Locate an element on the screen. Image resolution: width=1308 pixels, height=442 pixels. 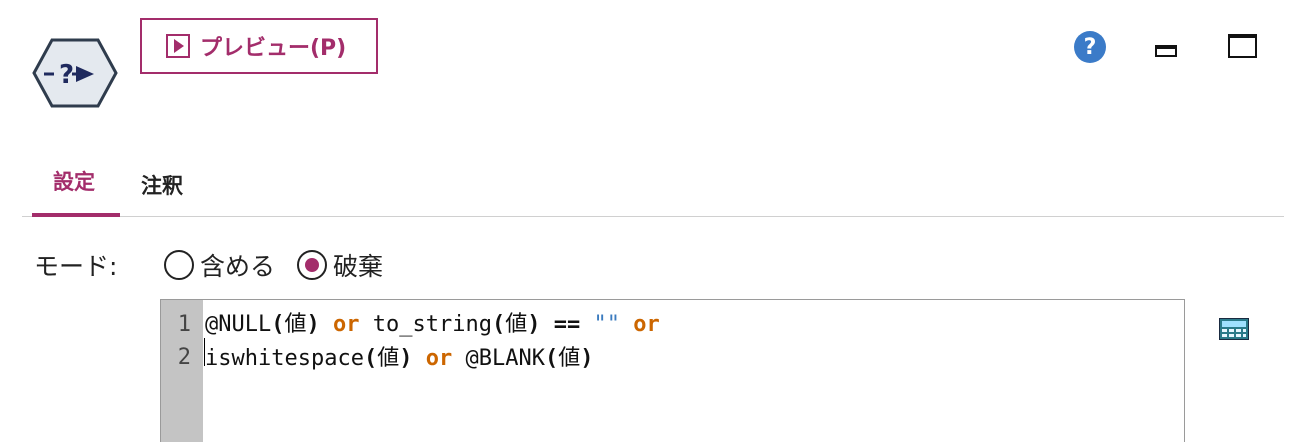
code-line-2: iswhitespace(値) or @BLANK(値) is located at coordinates (399, 356).